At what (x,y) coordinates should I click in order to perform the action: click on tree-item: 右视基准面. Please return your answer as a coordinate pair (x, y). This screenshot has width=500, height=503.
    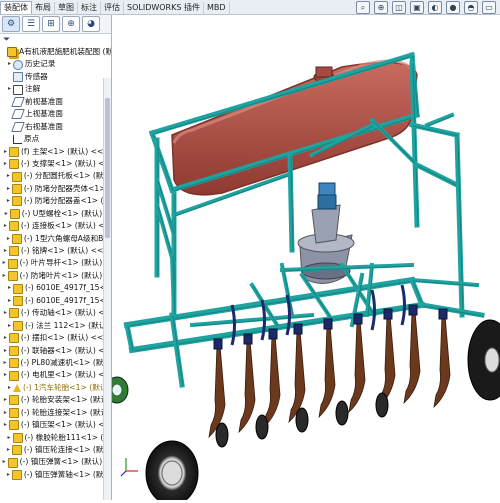
    Looking at the image, I should click on (55, 127).